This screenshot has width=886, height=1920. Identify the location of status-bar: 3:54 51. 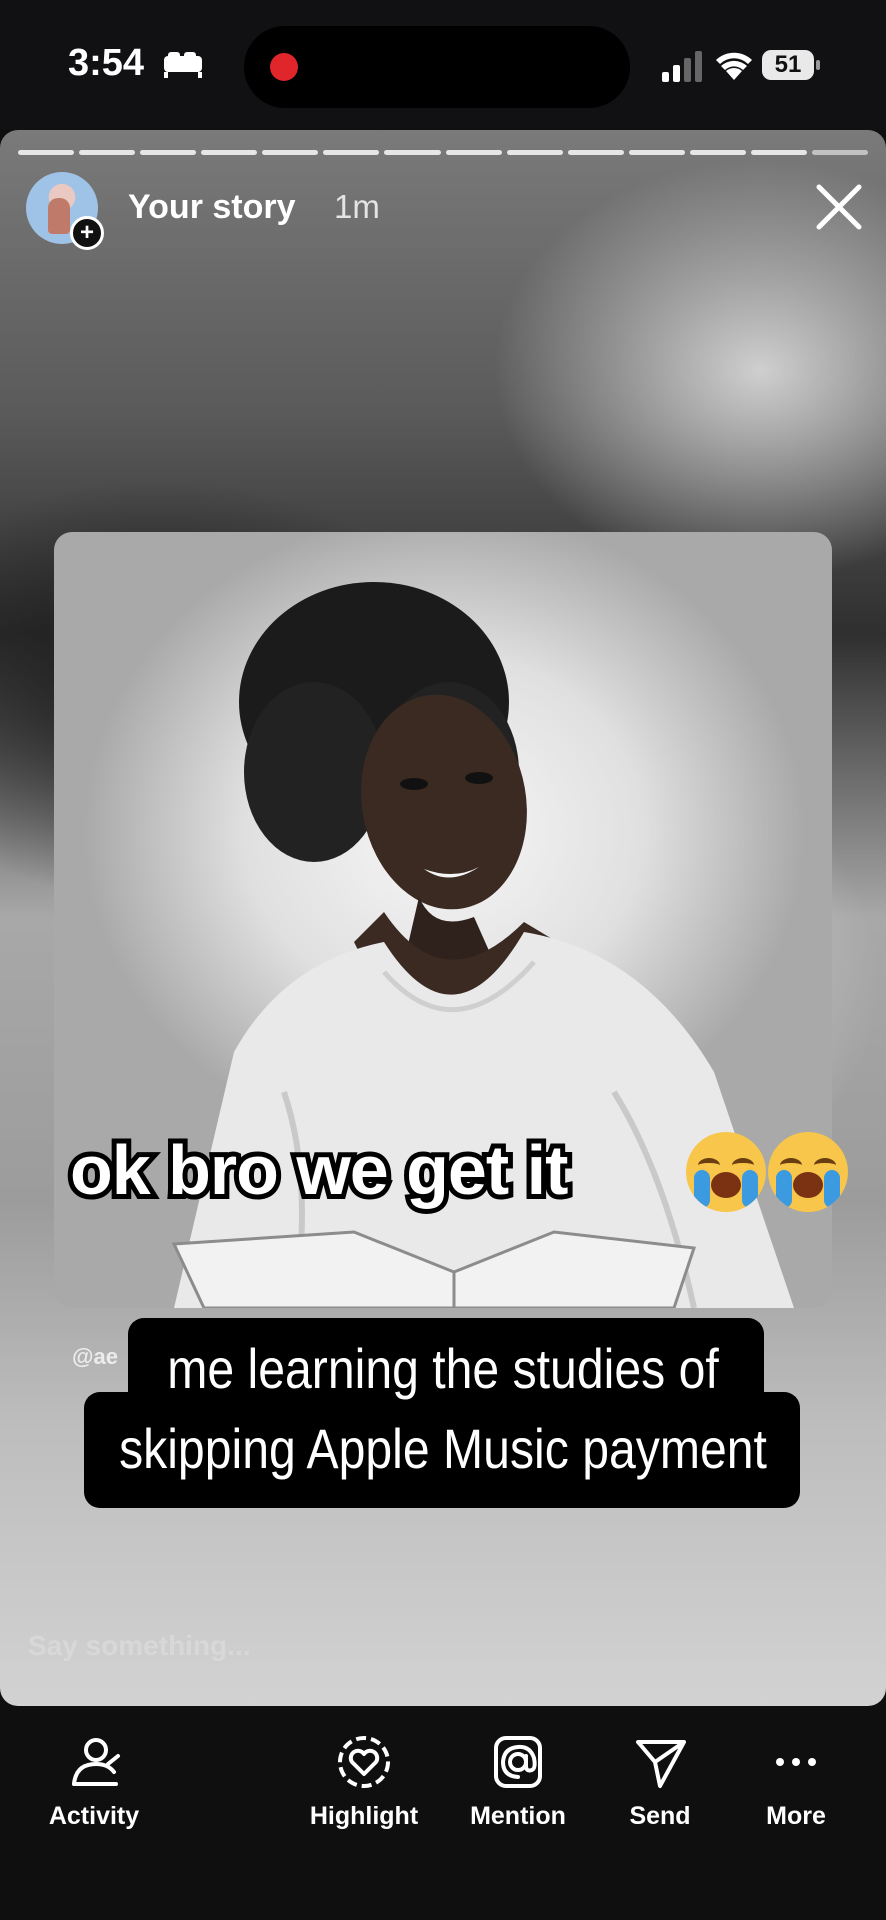
(443, 65).